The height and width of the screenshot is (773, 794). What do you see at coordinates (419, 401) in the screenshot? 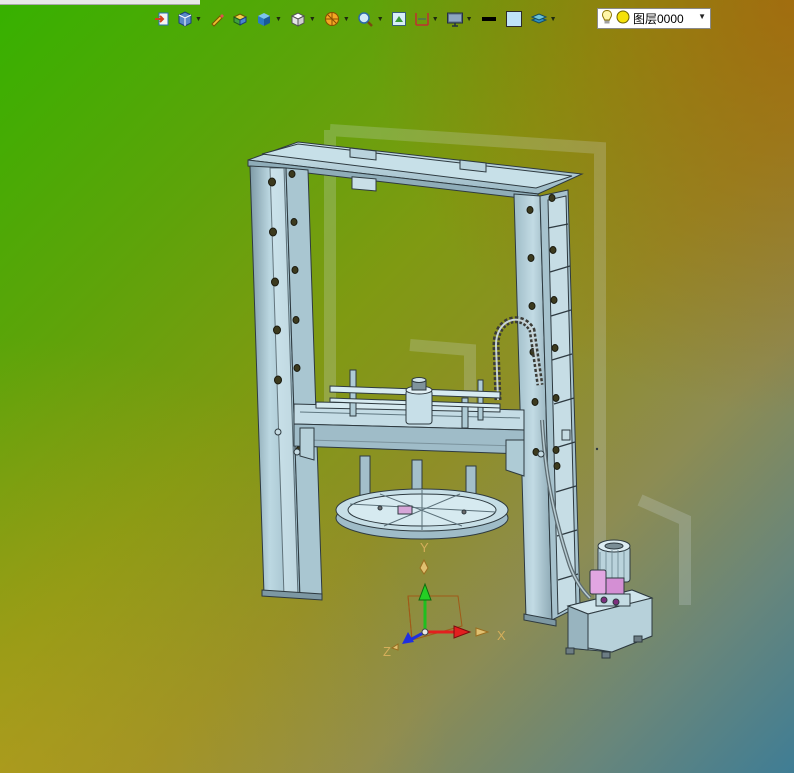
I see `carriage-cylinder` at bounding box center [419, 401].